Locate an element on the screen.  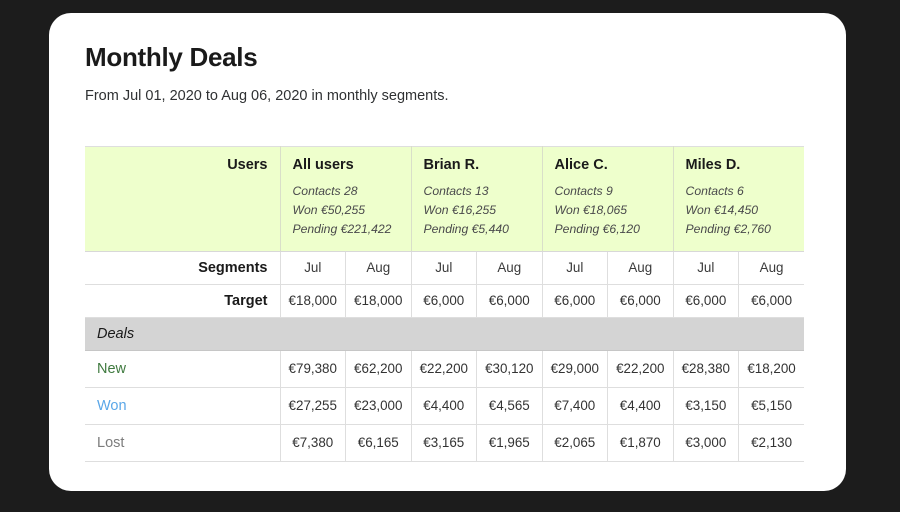
user-name: Alice C. is located at coordinates (581, 164).